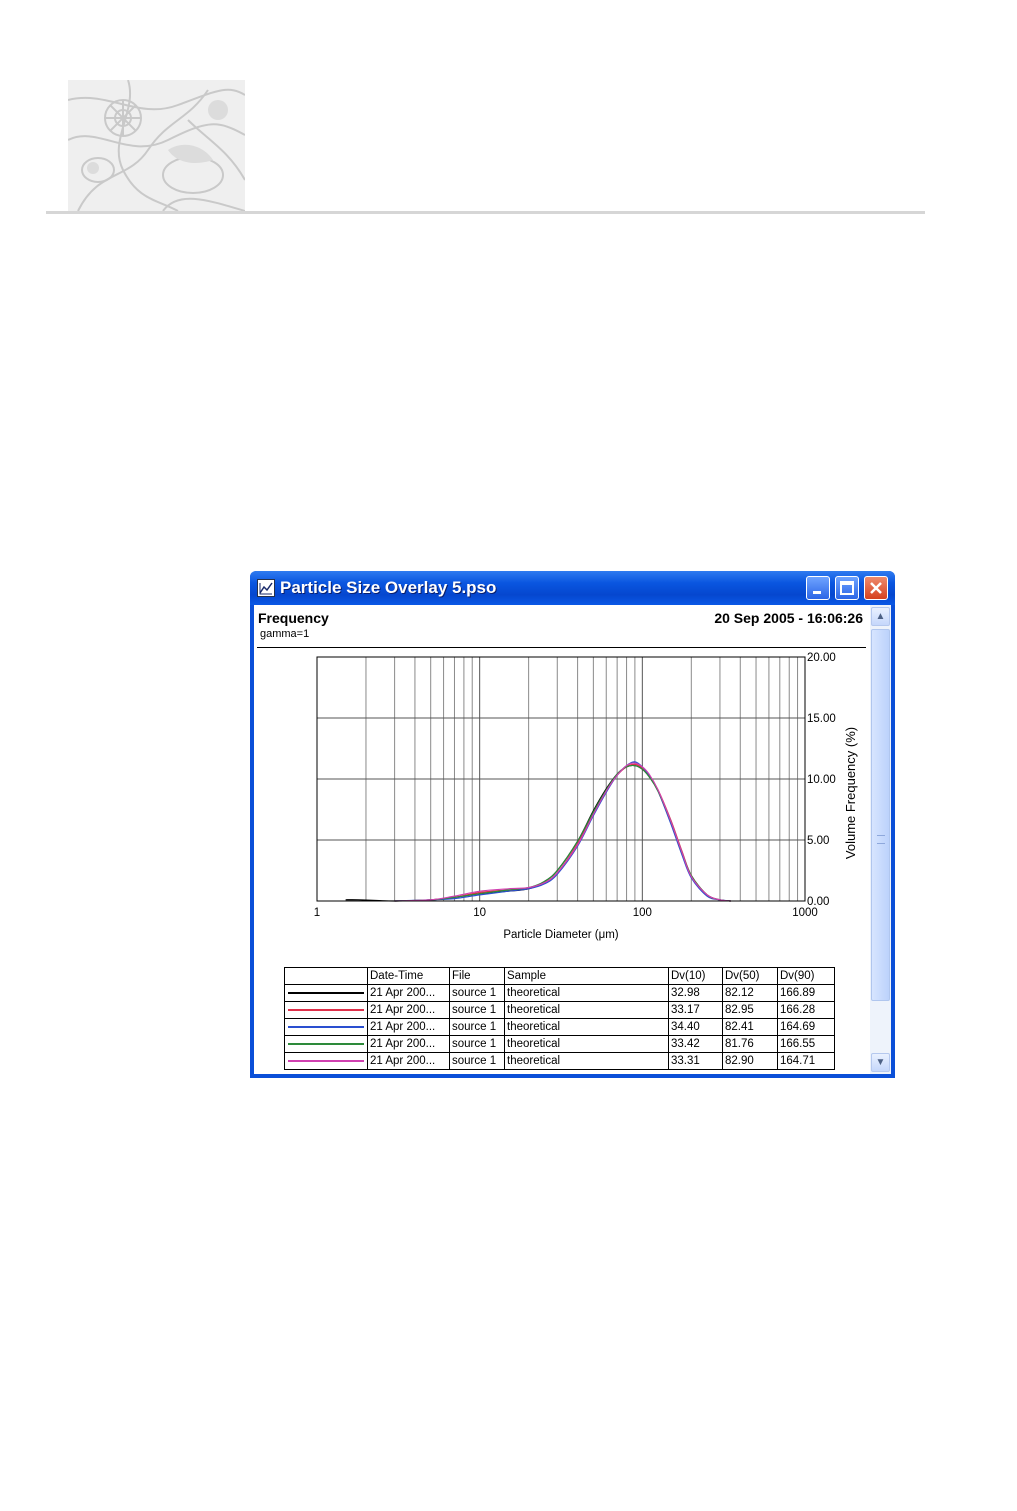 This screenshot has width=1017, height=1511. I want to click on scroll-up-button: ▲, so click(880, 616).